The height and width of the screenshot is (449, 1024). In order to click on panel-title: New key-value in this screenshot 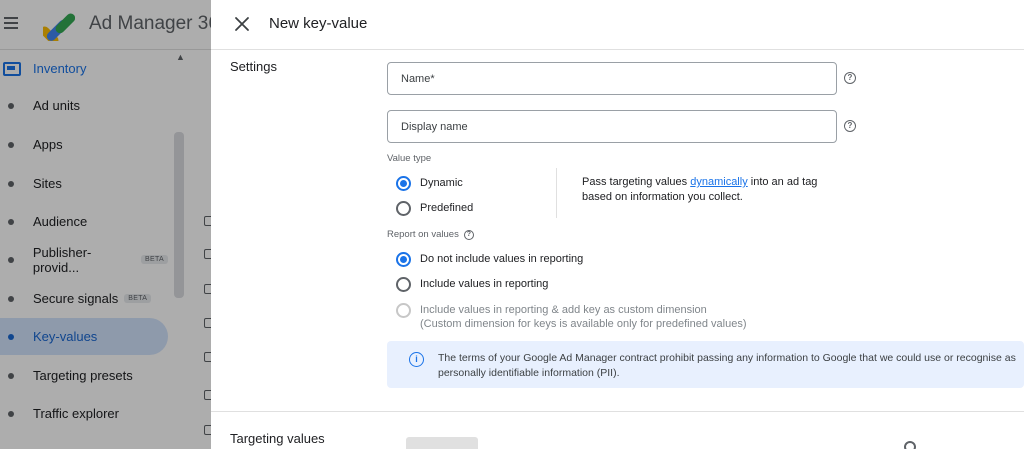, I will do `click(318, 23)`.